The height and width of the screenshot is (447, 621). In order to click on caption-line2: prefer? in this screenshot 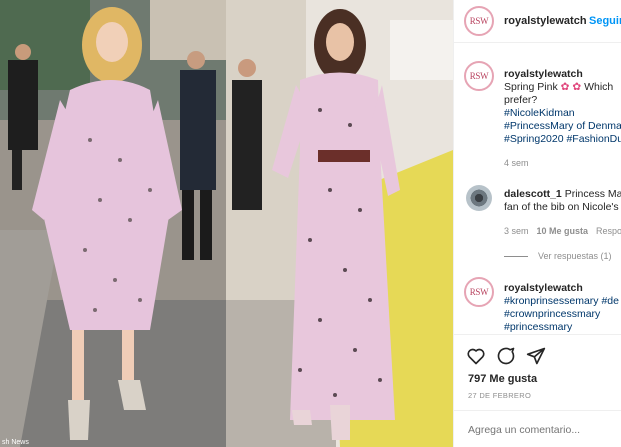, I will do `click(521, 100)`.